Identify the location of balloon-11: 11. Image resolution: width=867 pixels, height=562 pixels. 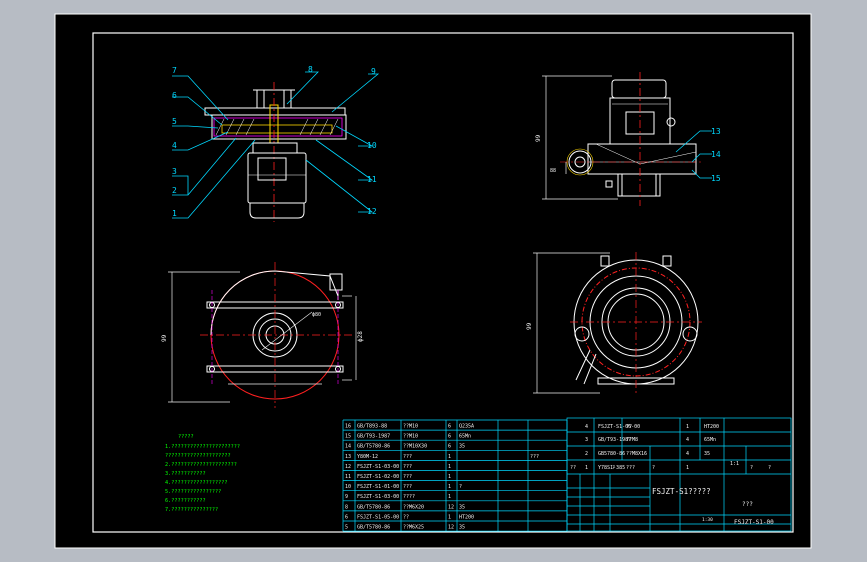
(372, 179).